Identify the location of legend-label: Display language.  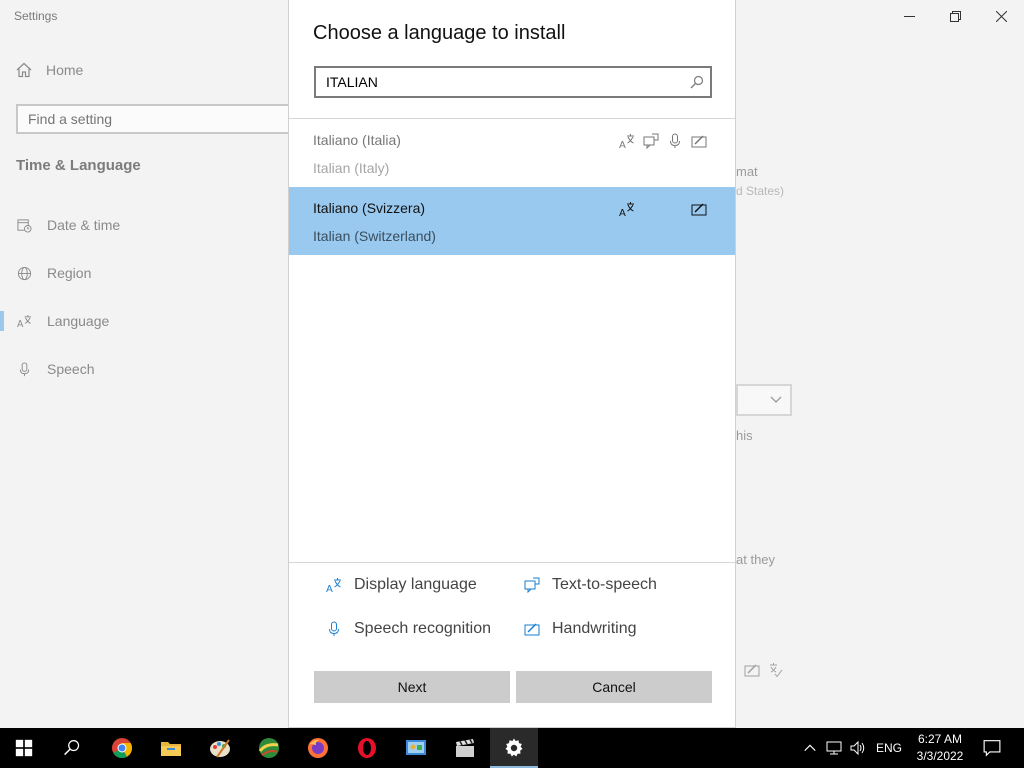
(415, 584).